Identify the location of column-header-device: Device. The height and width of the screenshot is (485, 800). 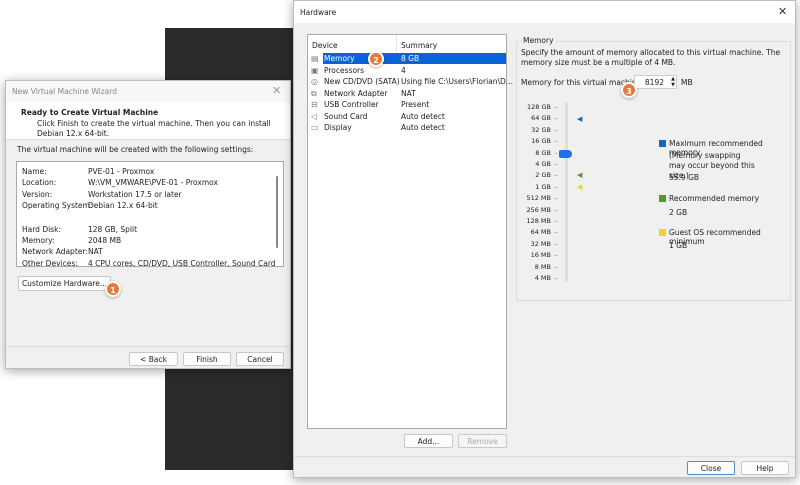
(325, 45).